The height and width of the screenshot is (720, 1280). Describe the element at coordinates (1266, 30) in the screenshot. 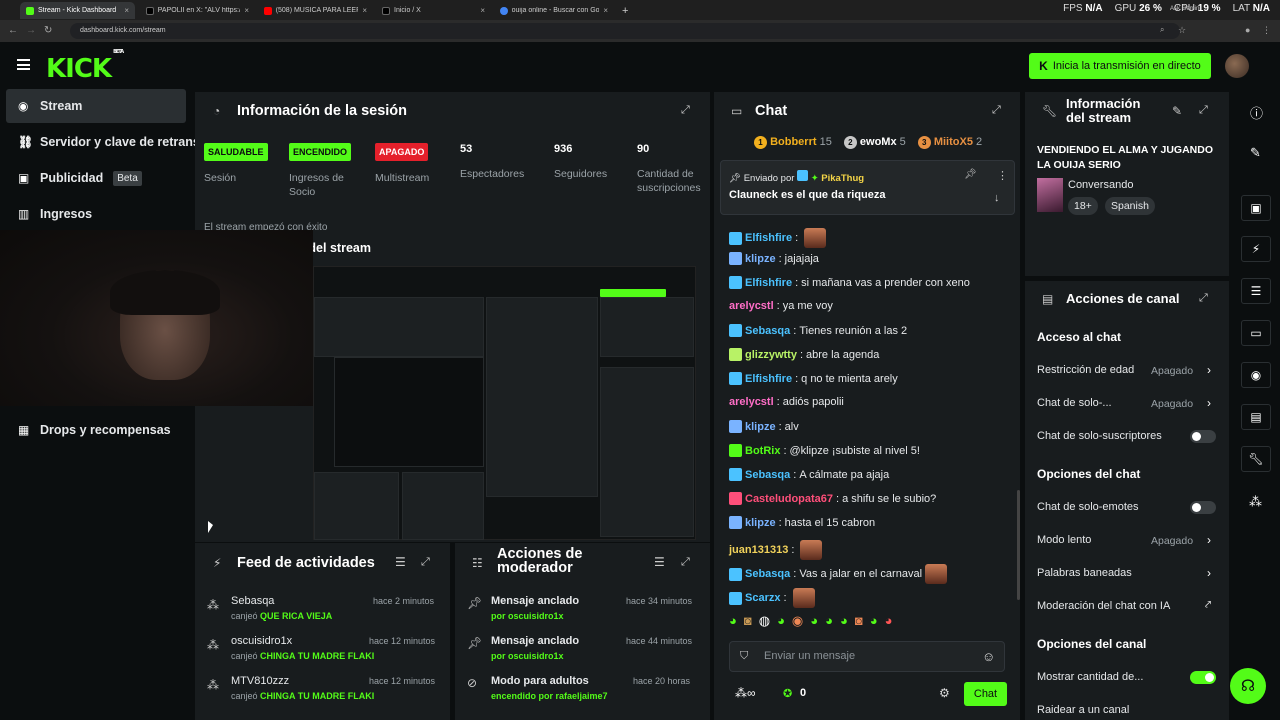

I see `menu-kebab-icon: ⋮` at that location.